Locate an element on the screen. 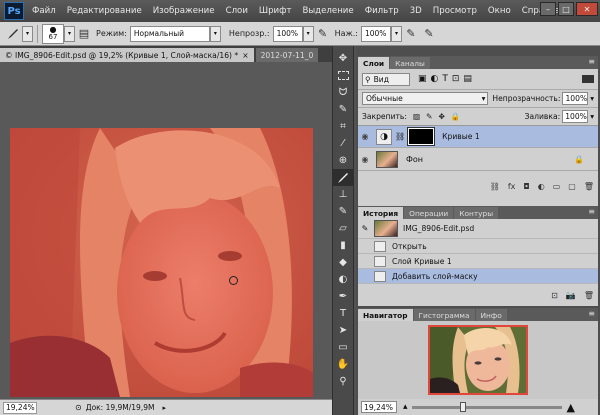 Image resolution: width=600 pixels, height=415 pixels. mode-dropdown: ▾ is located at coordinates (215, 33).